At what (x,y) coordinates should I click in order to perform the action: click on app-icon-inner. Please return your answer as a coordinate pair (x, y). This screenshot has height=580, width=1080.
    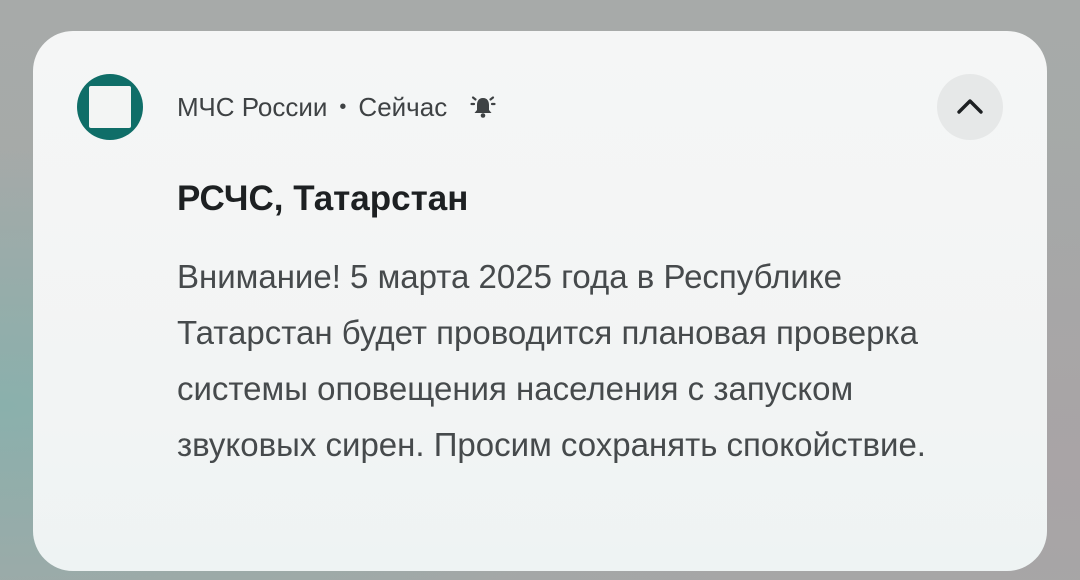
    Looking at the image, I should click on (110, 107).